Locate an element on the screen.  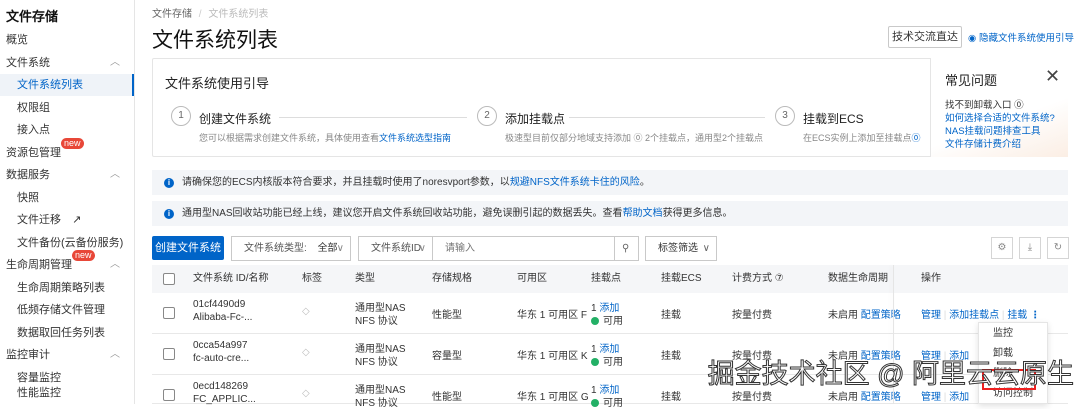
sidebar-item-resource-package: 资源包管理new is located at coordinates (67, 151).